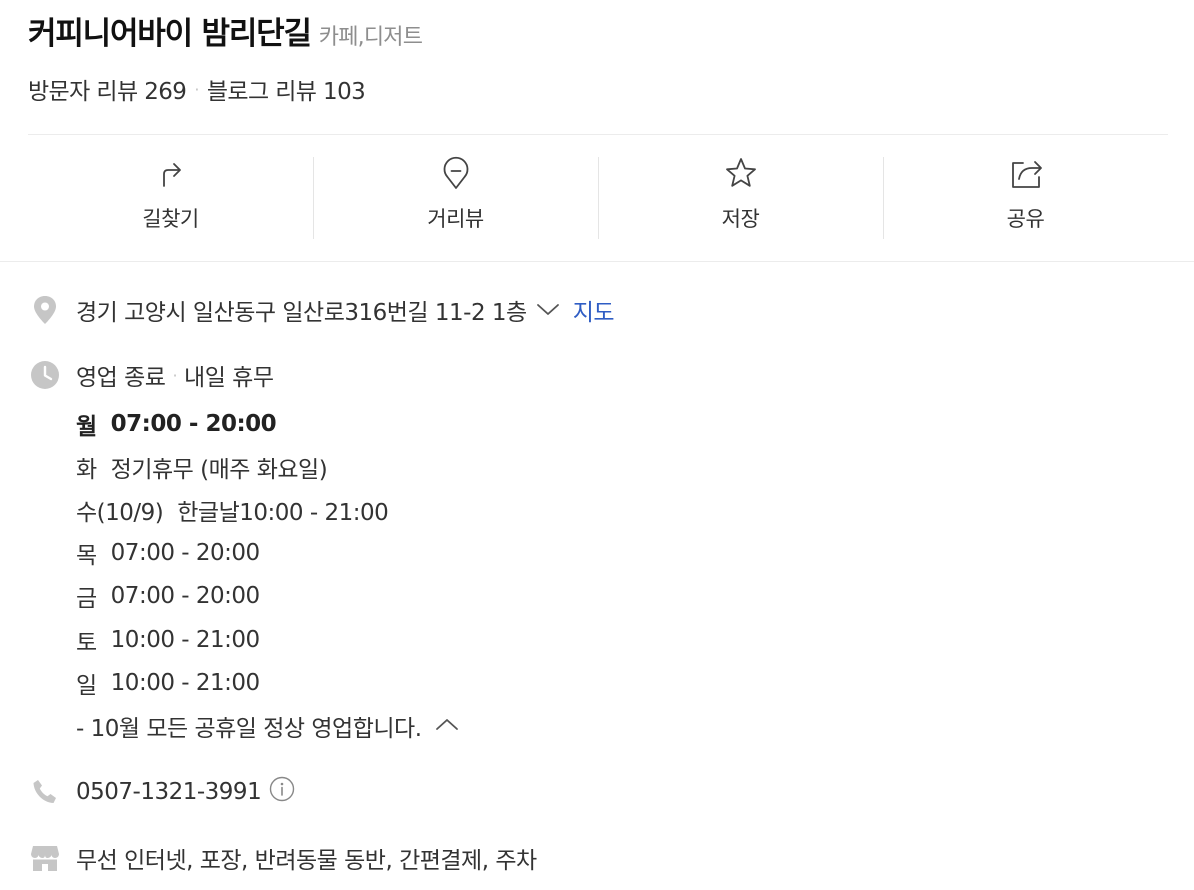 The height and width of the screenshot is (890, 1194). I want to click on hours-time: 한글날10:00 - 21:00, so click(283, 512).